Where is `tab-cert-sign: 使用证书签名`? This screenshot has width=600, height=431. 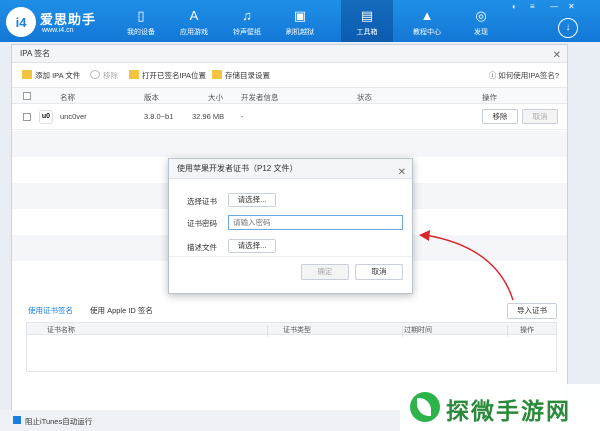
tab-cert-sign: 使用证书签名 is located at coordinates (50, 310).